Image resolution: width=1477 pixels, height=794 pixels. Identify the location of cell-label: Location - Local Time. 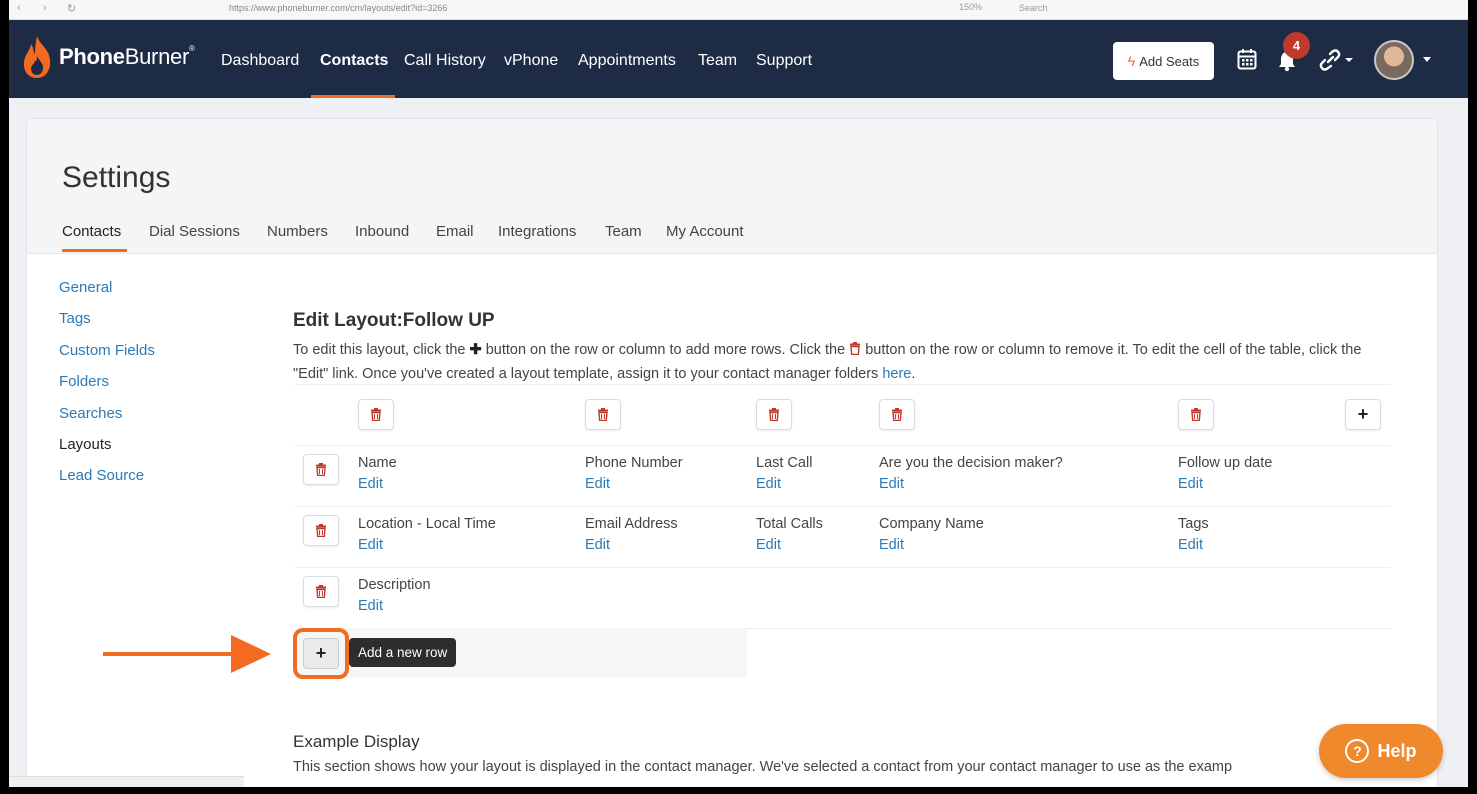
(427, 524).